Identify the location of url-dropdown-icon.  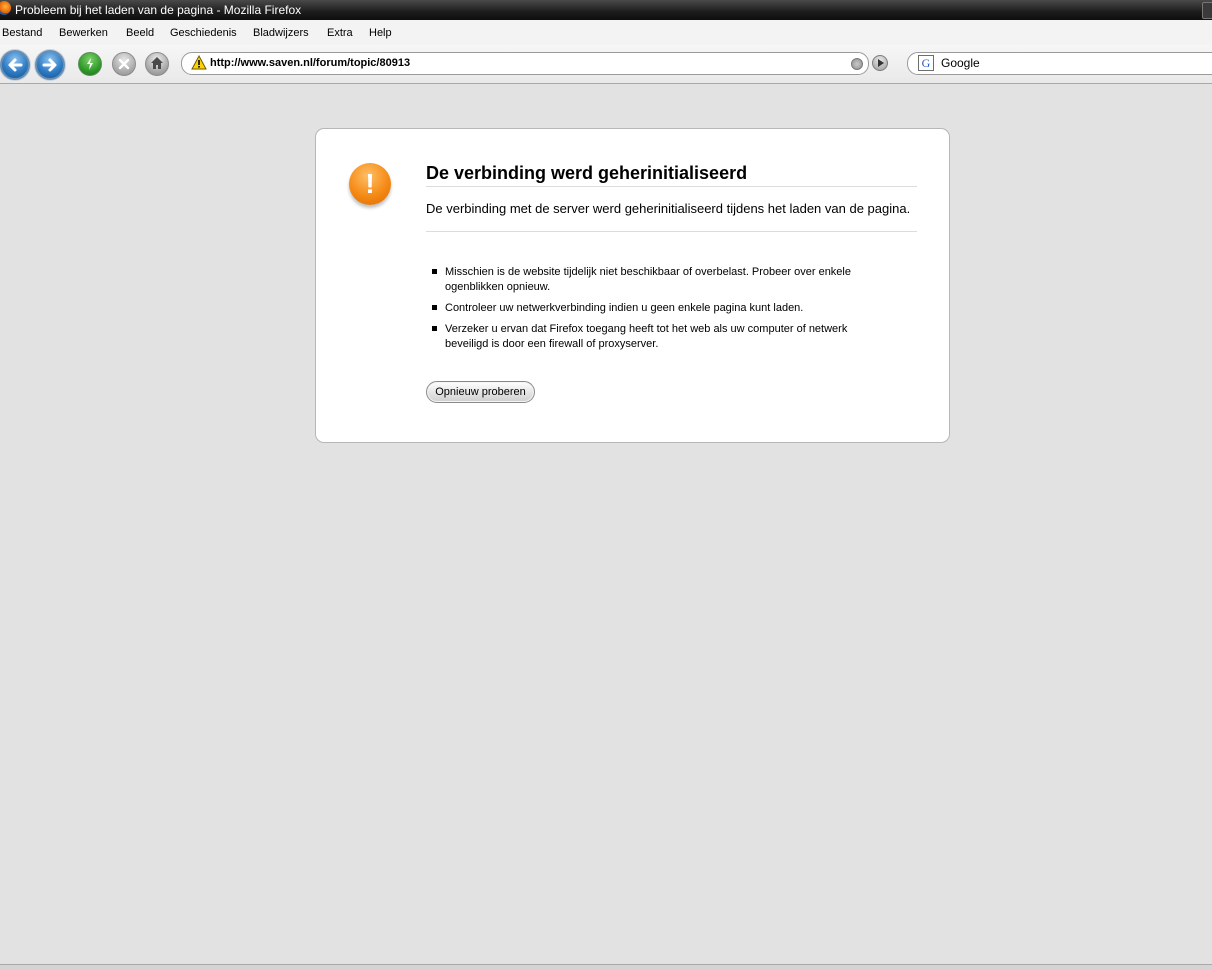
(857, 64).